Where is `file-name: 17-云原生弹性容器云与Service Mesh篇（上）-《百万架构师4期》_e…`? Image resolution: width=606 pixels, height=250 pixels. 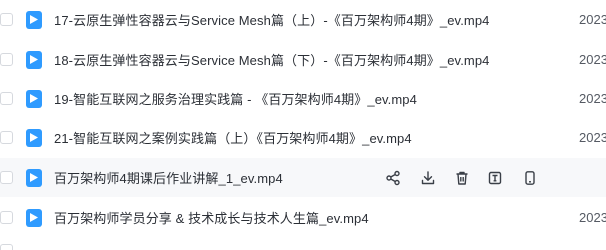
file-name: 17-云原生弹性容器云与Service Mesh篇（上）-《百万架构师4期》_e… is located at coordinates (272, 19).